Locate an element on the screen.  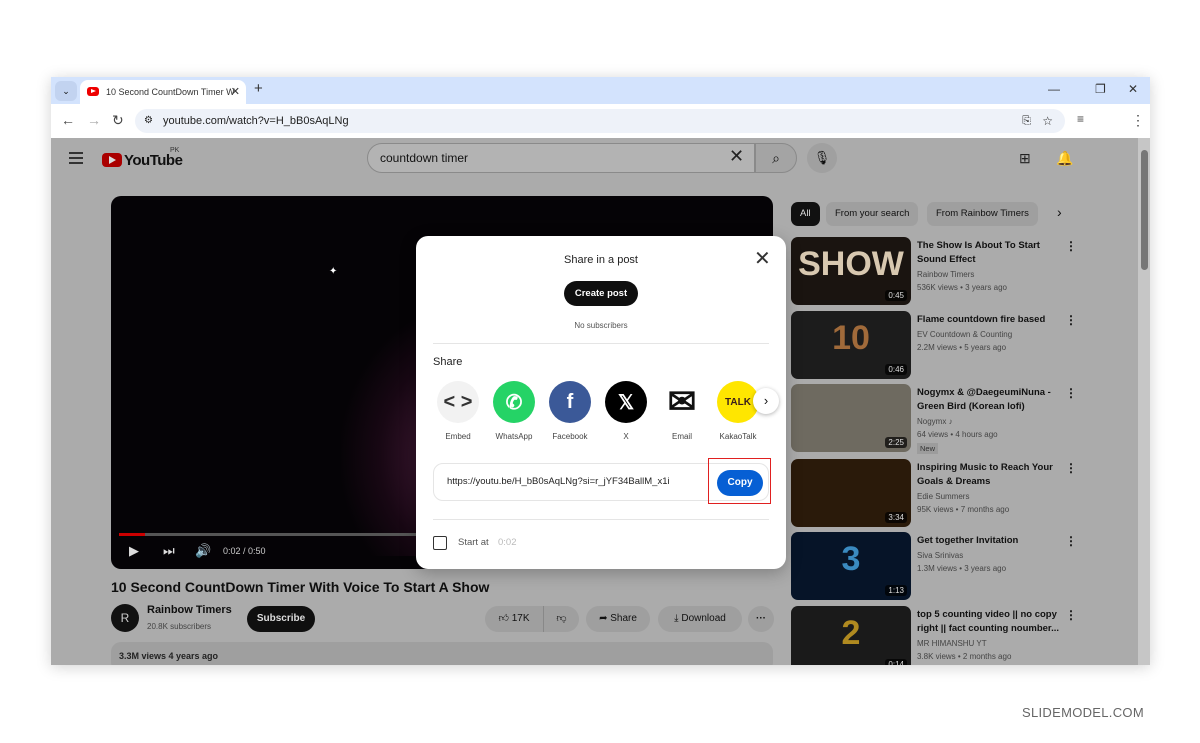
video-thumbnail: 3 1:13 is located at coordinates (851, 566).